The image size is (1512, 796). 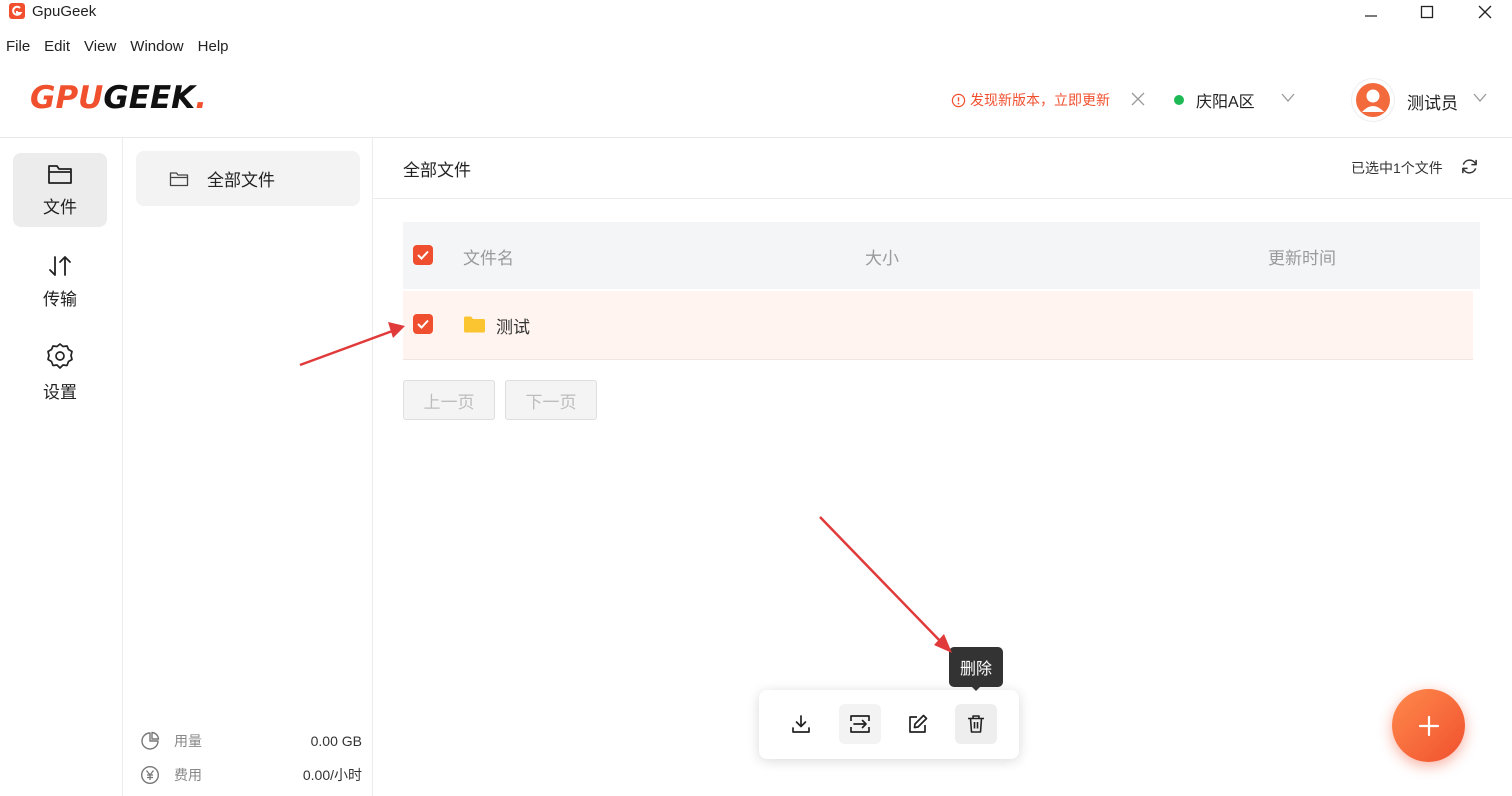 I want to click on next-page-button: 下一页, so click(x=551, y=400).